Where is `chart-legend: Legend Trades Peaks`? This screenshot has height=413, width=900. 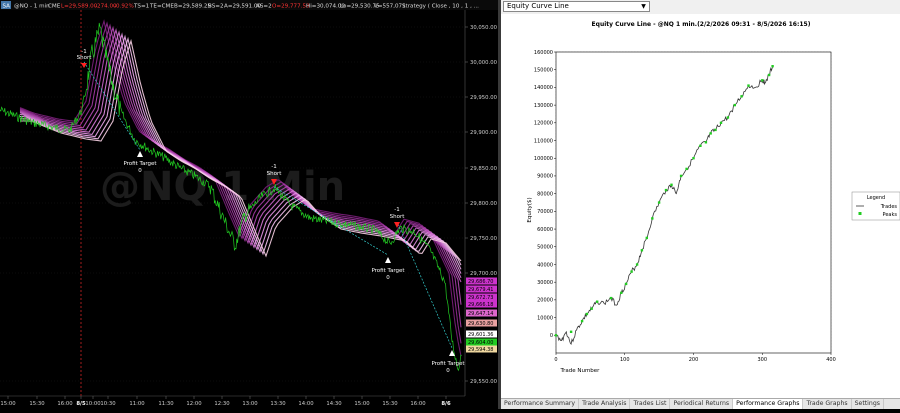
chart-legend: Legend Trades Peaks is located at coordinates (875, 206).